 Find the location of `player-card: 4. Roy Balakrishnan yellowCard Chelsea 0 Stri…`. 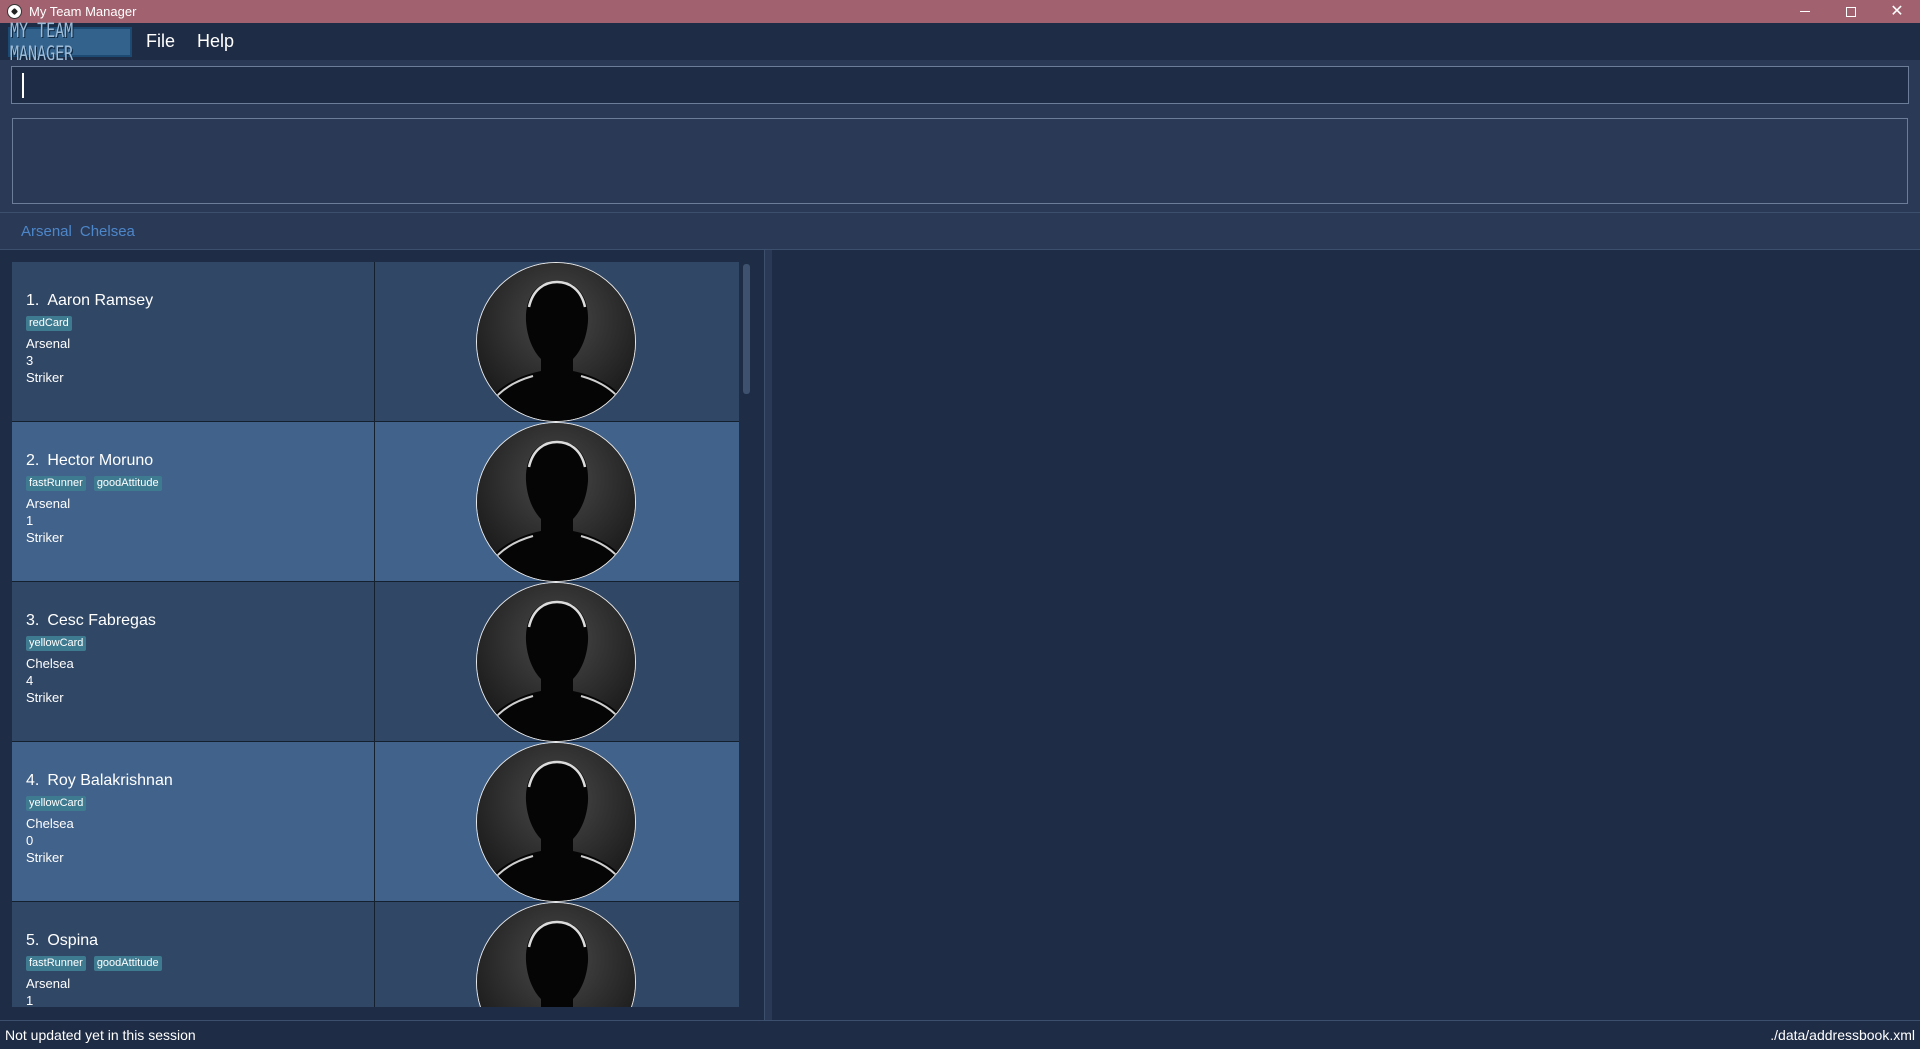

player-card: 4. Roy Balakrishnan yellowCard Chelsea 0 Stri… is located at coordinates (375, 822).